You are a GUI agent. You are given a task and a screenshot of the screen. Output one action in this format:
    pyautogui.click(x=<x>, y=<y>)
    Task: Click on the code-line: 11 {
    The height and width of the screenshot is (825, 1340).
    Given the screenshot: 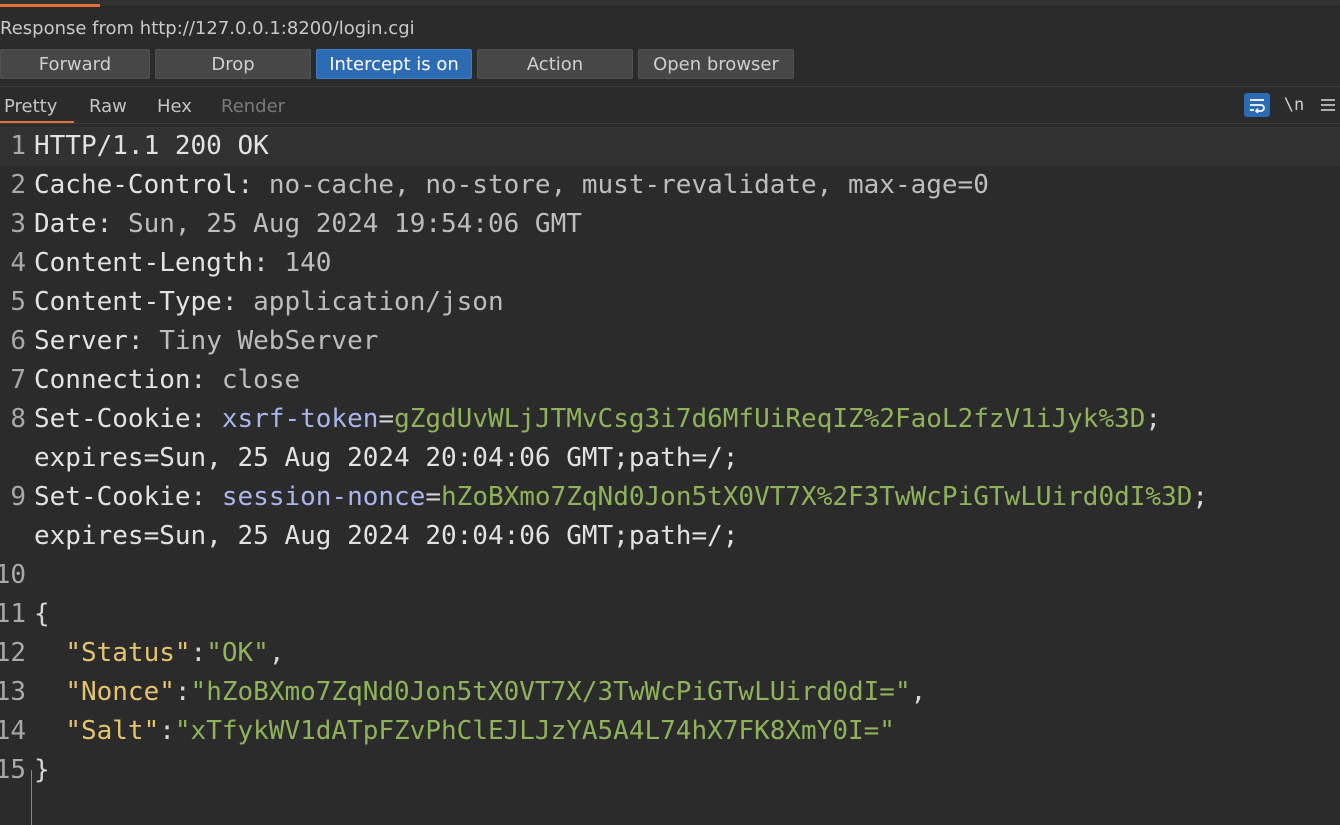 What is the action you would take?
    pyautogui.click(x=670, y=614)
    